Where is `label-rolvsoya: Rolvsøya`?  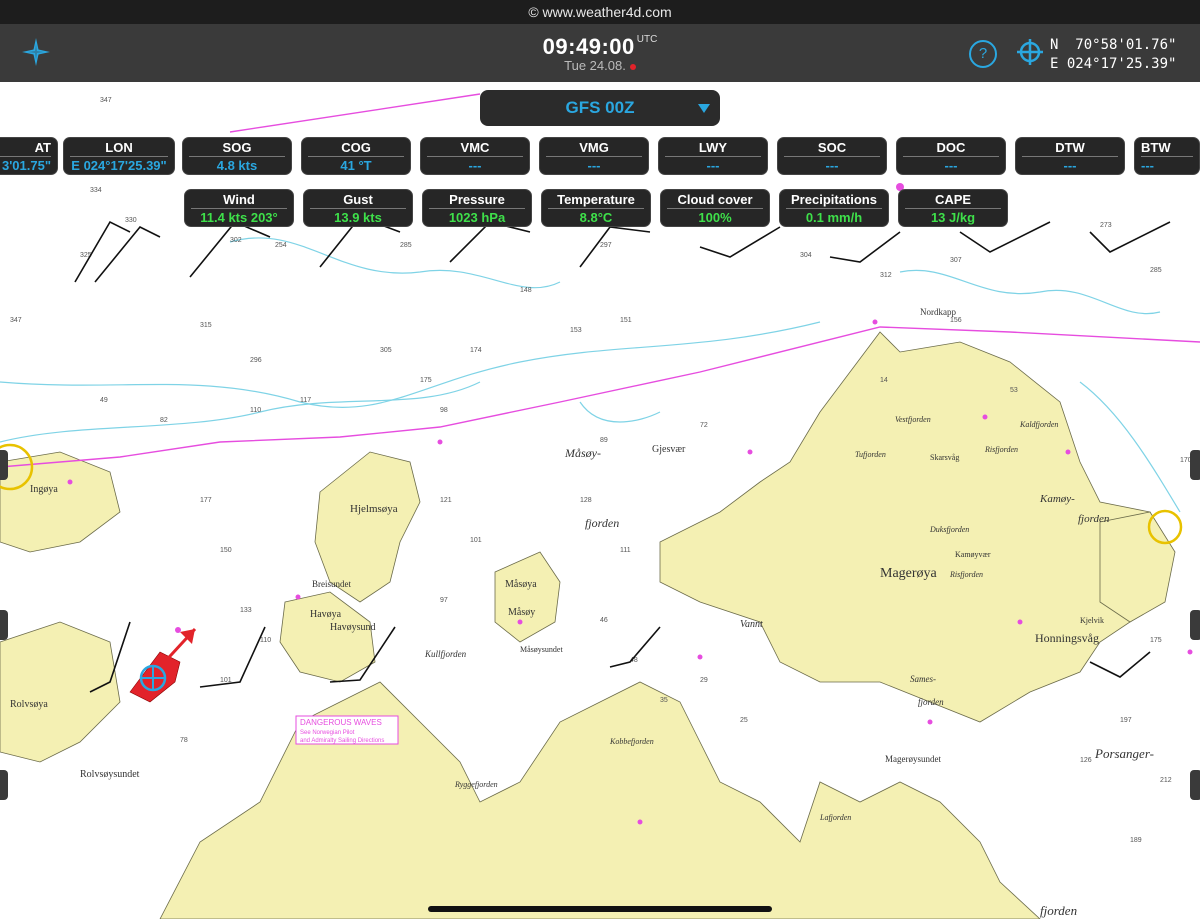 label-rolvsoya: Rolvsøya is located at coordinates (29, 704).